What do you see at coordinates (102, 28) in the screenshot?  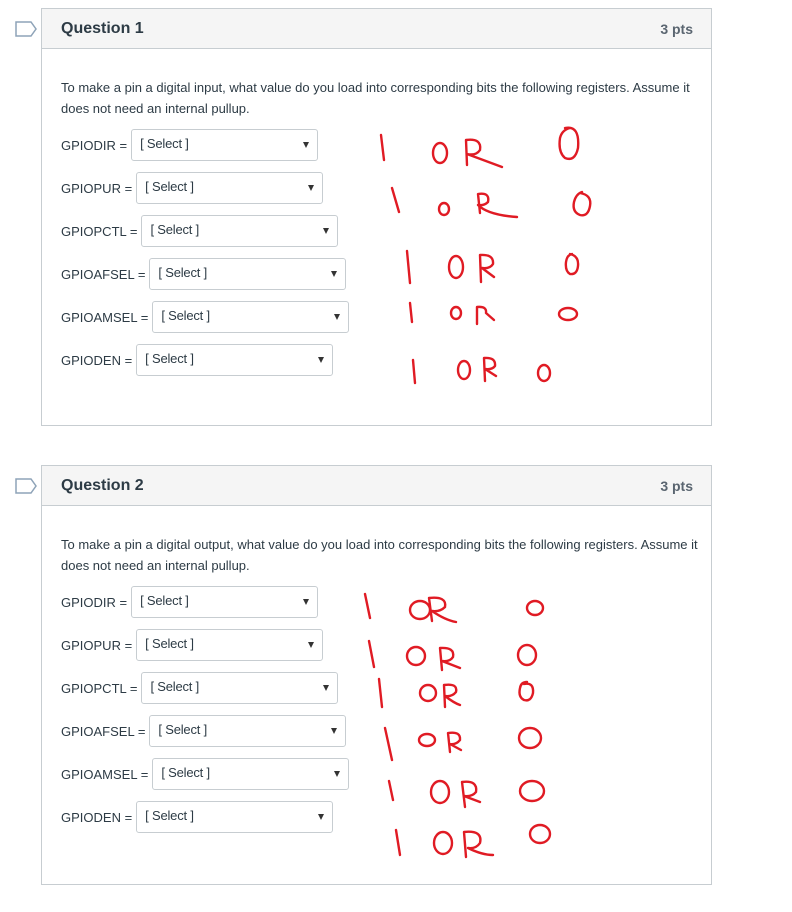 I see `question-title: Question 1` at bounding box center [102, 28].